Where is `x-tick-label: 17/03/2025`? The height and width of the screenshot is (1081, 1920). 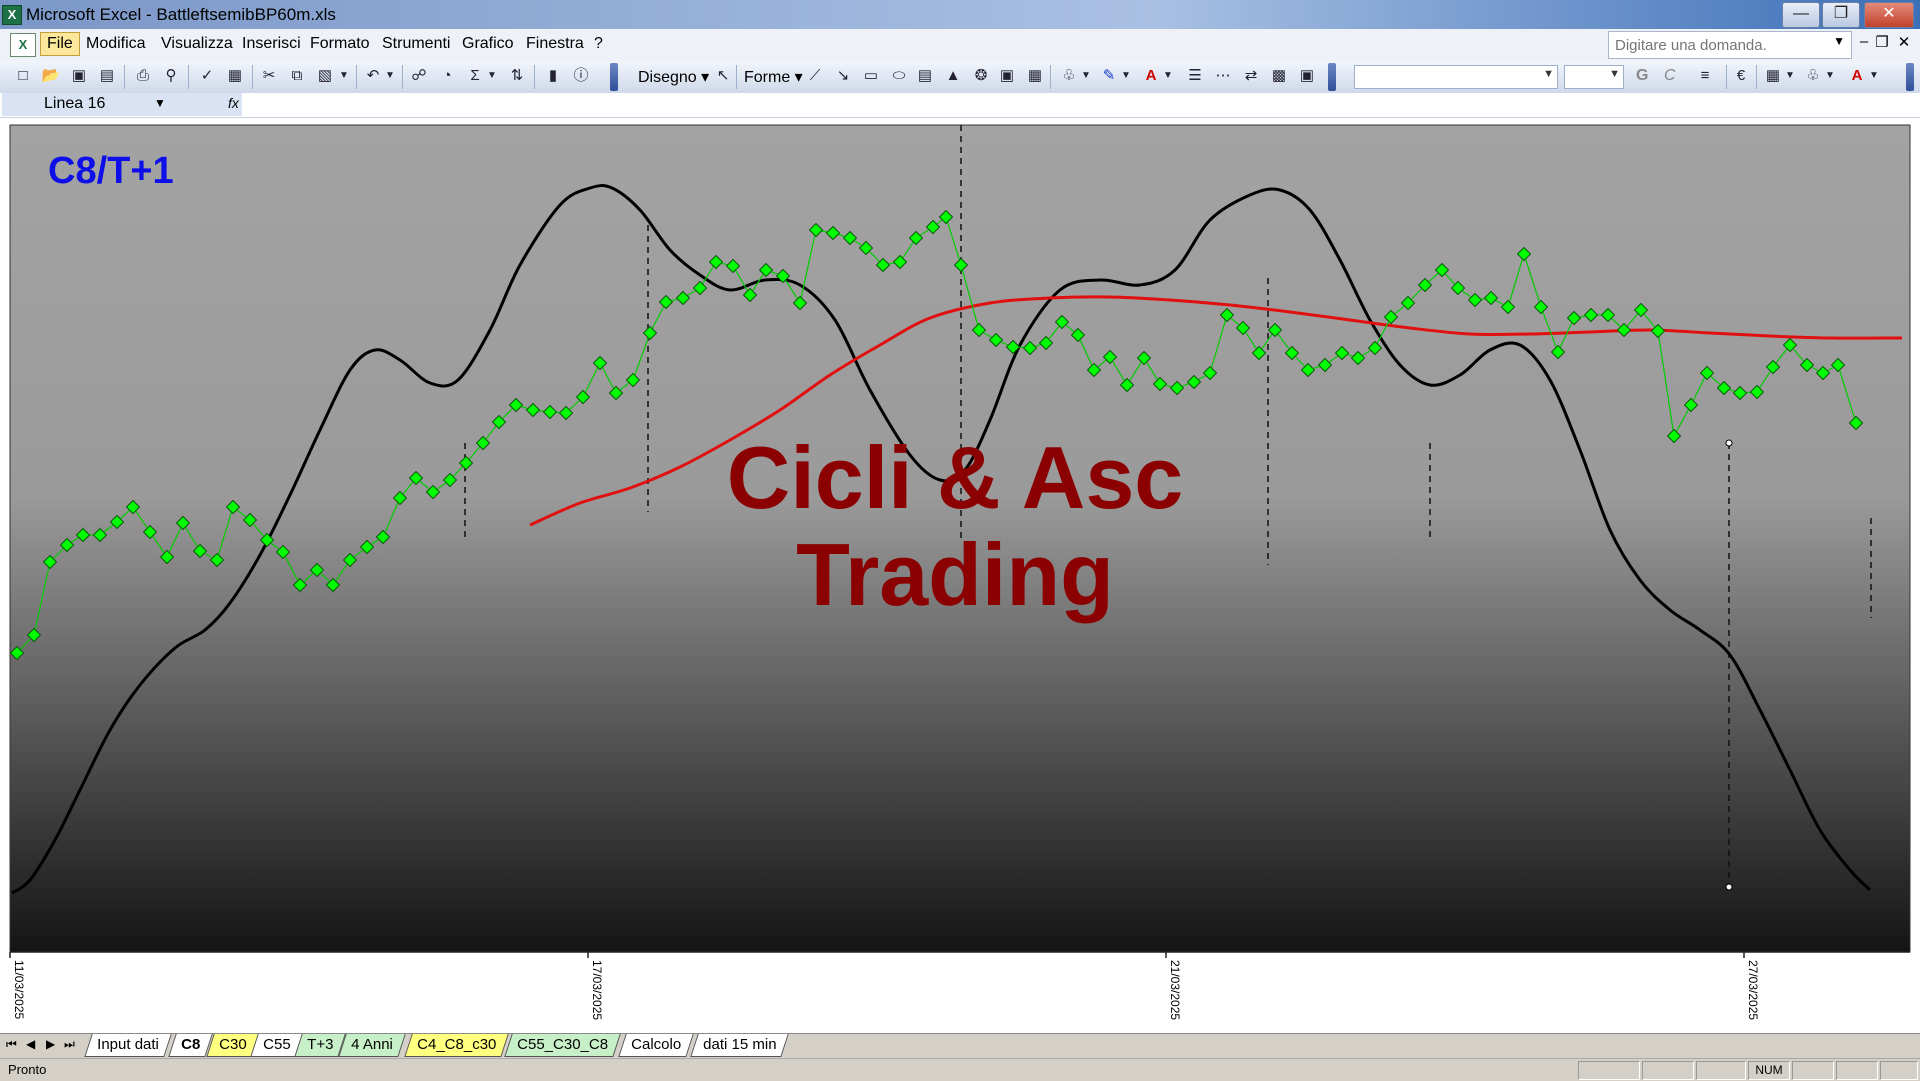 x-tick-label: 17/03/2025 is located at coordinates (597, 990).